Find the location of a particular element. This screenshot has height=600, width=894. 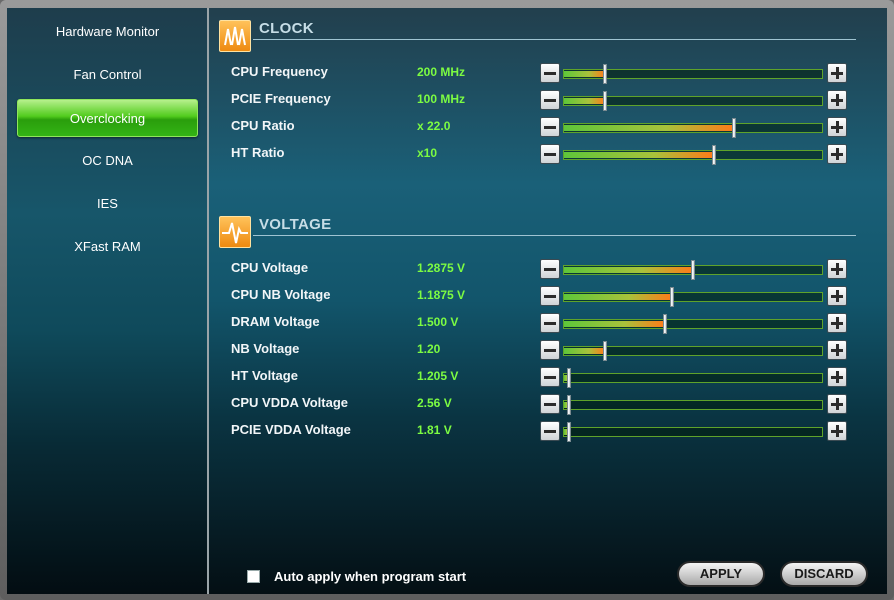

ht-voltage-value: 1.205 V is located at coordinates (438, 376).